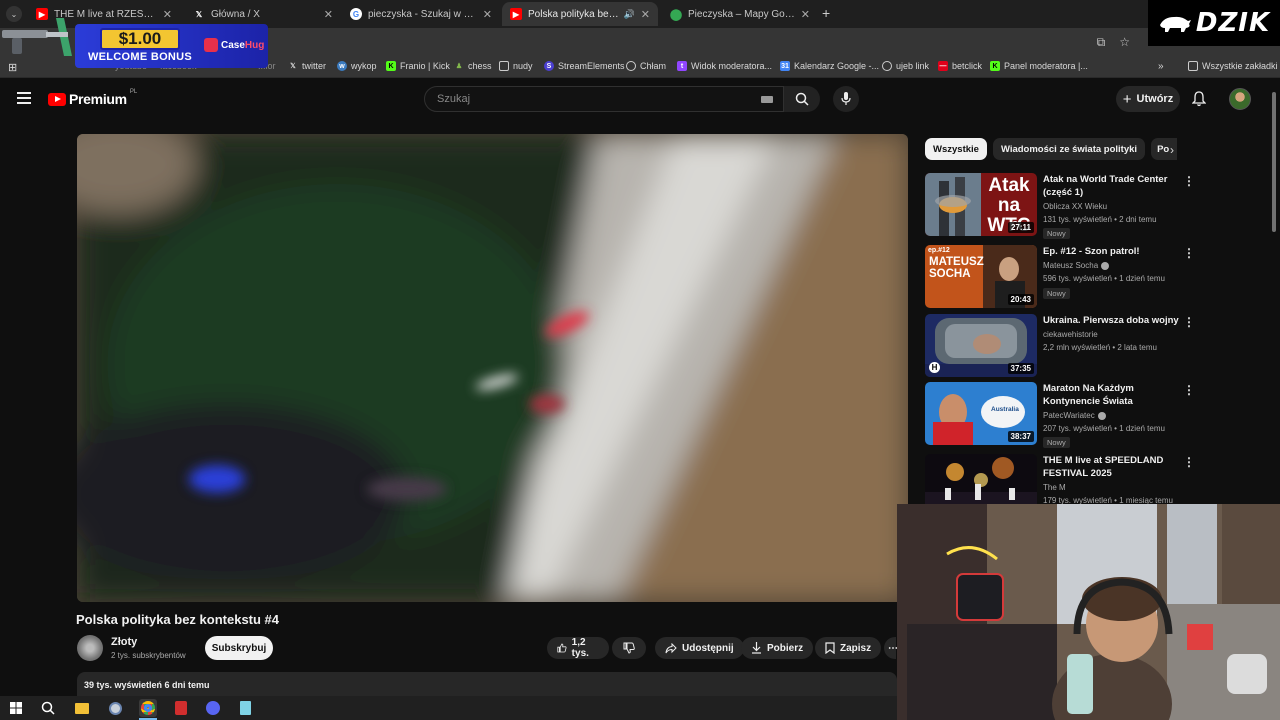  Describe the element at coordinates (421, 14) in the screenshot. I see `tab-google-search: G pieczyska - Szukaj w Google ✕` at that location.